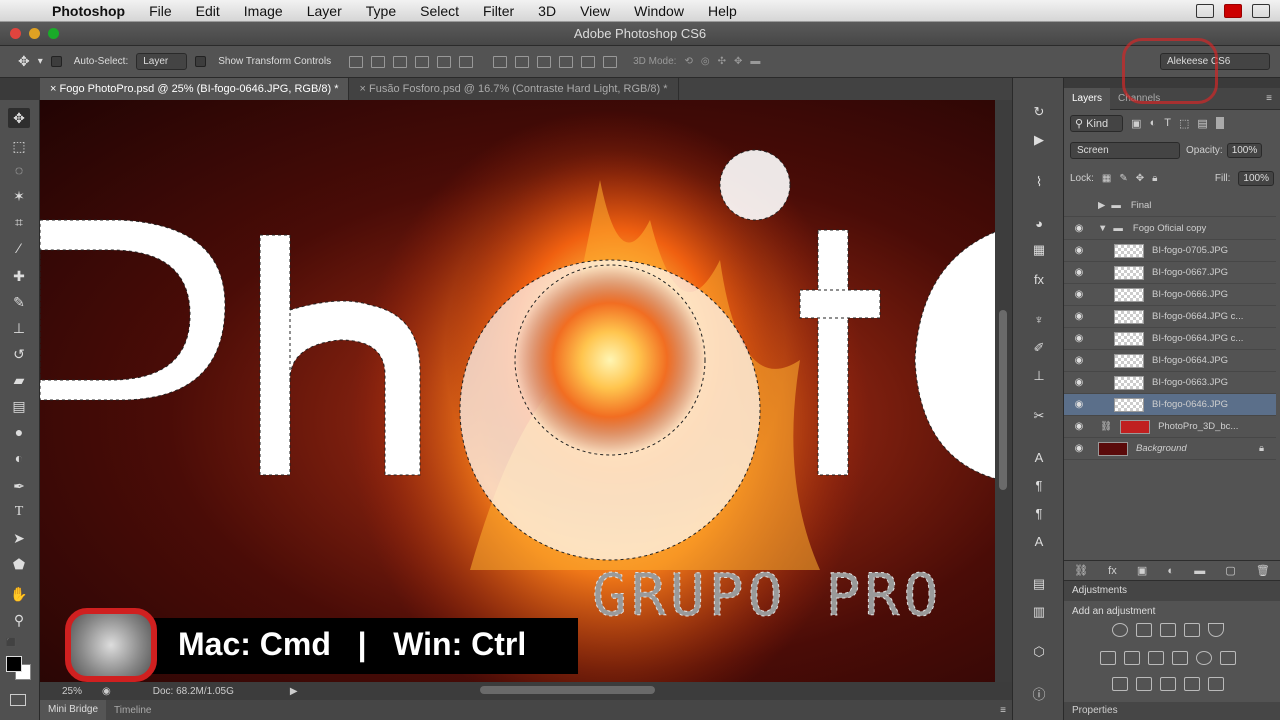  Describe the element at coordinates (1125, 150) in the screenshot. I see `blend-mode-dropdown: Screen` at that location.